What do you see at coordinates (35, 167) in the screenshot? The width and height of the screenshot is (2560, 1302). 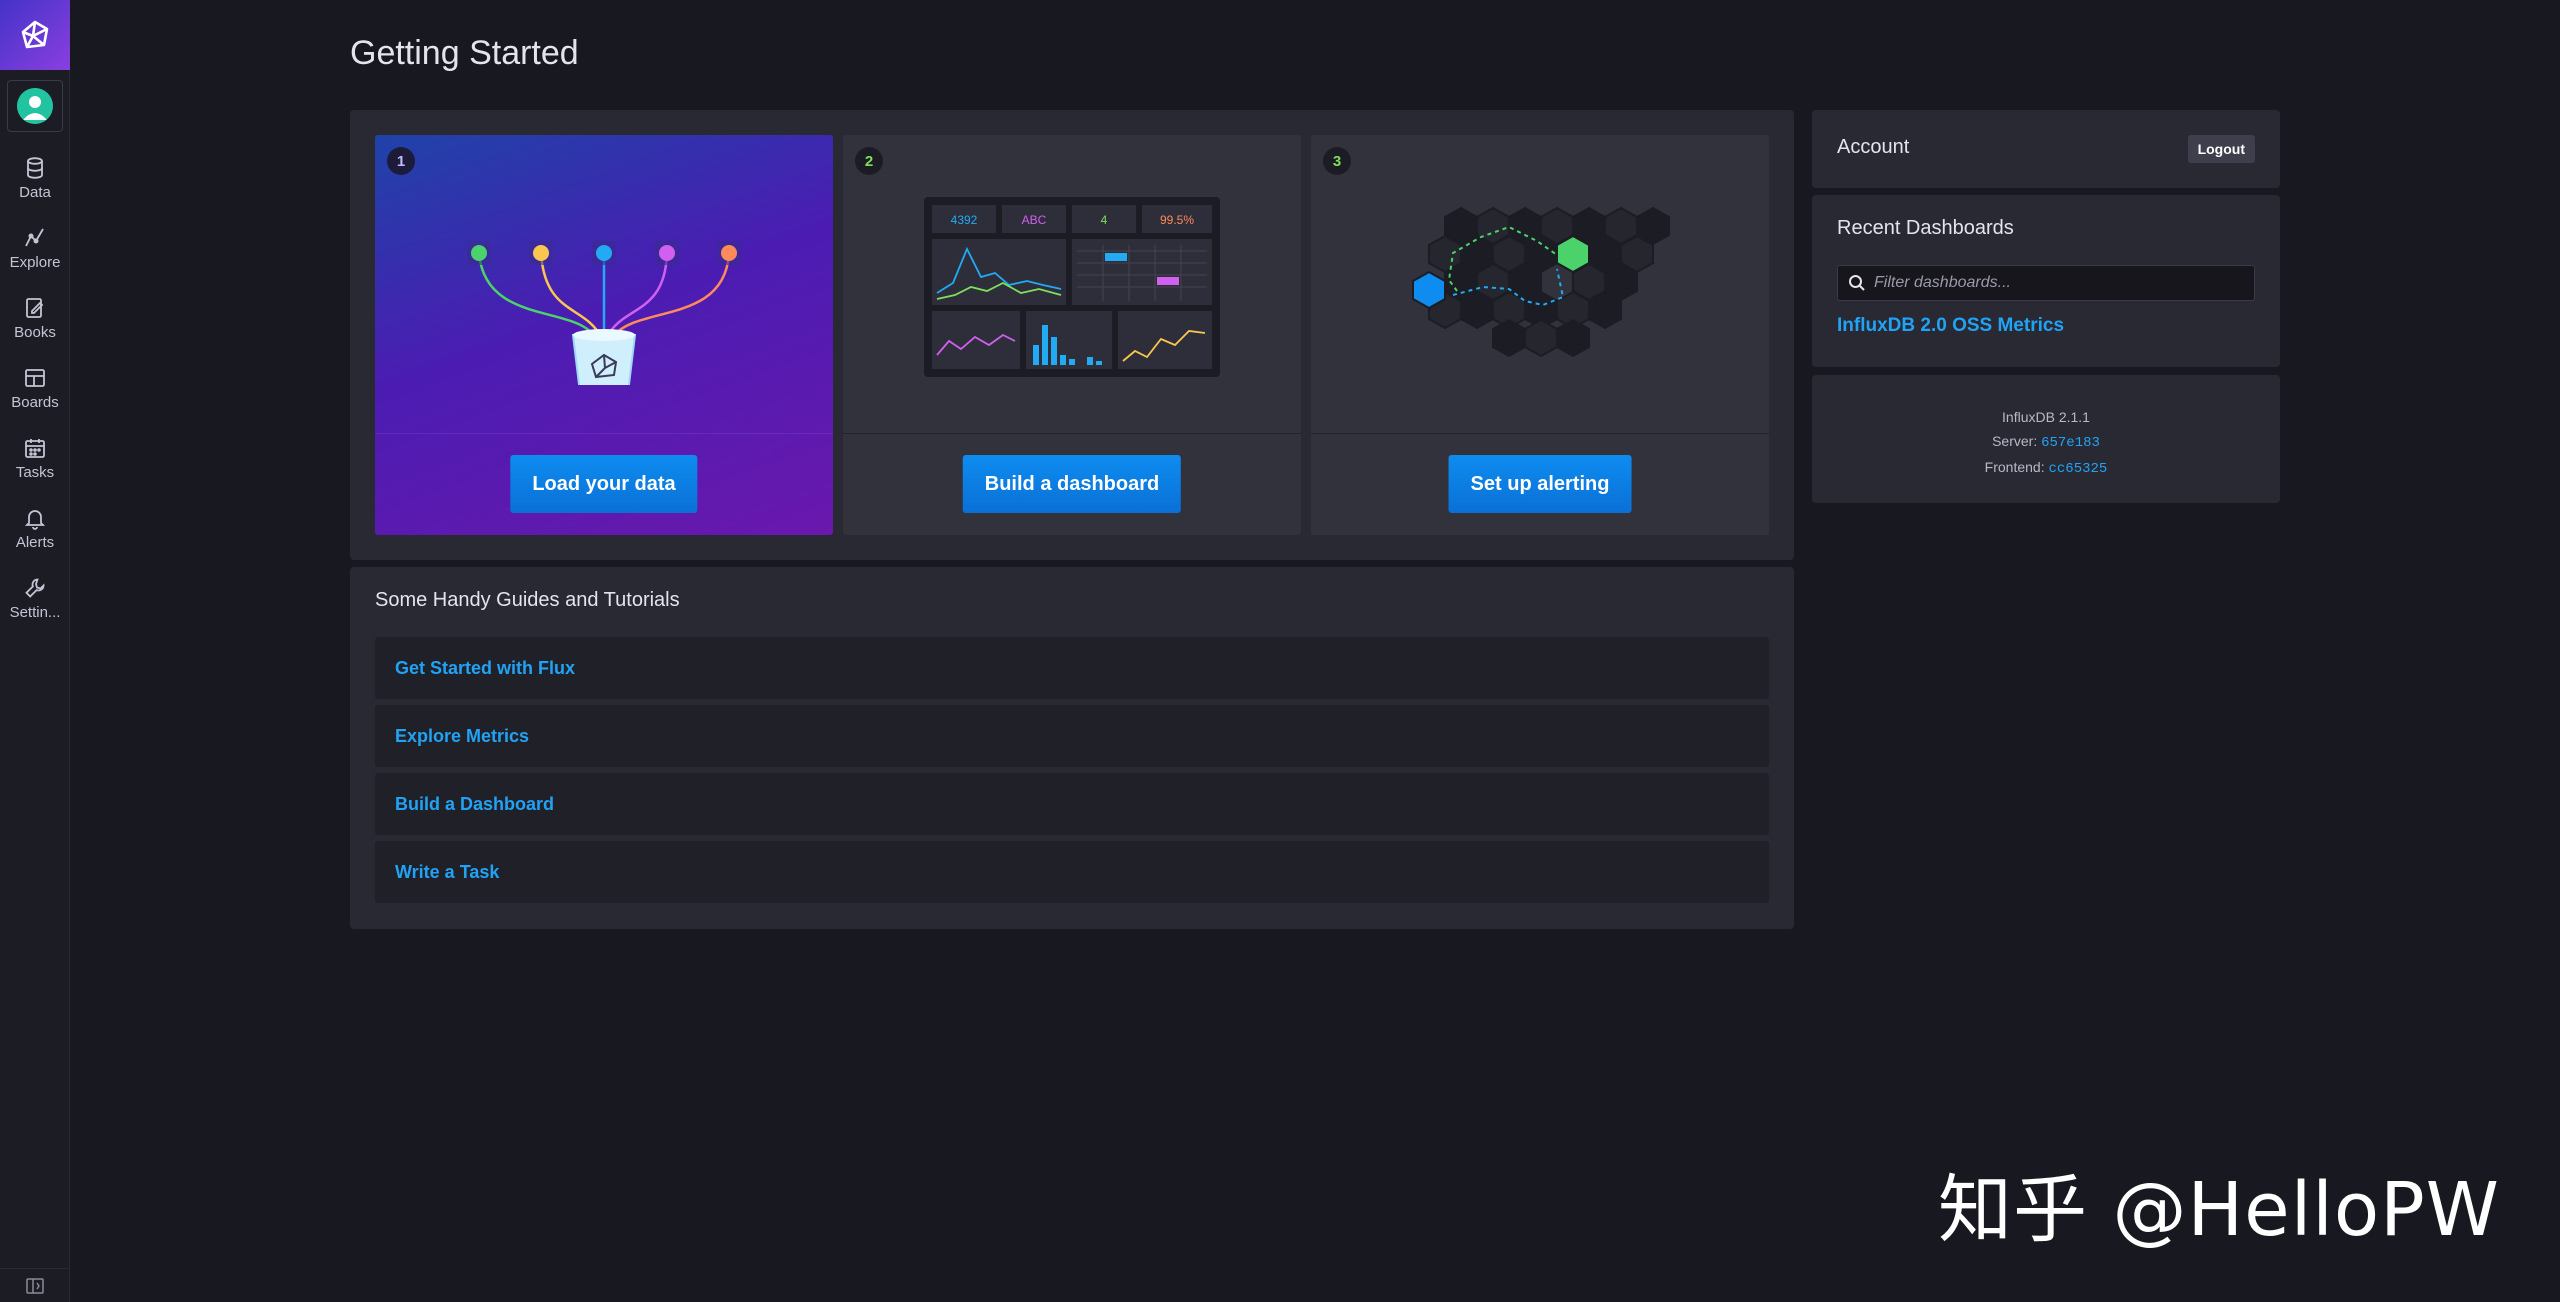 I see `database-icon` at bounding box center [35, 167].